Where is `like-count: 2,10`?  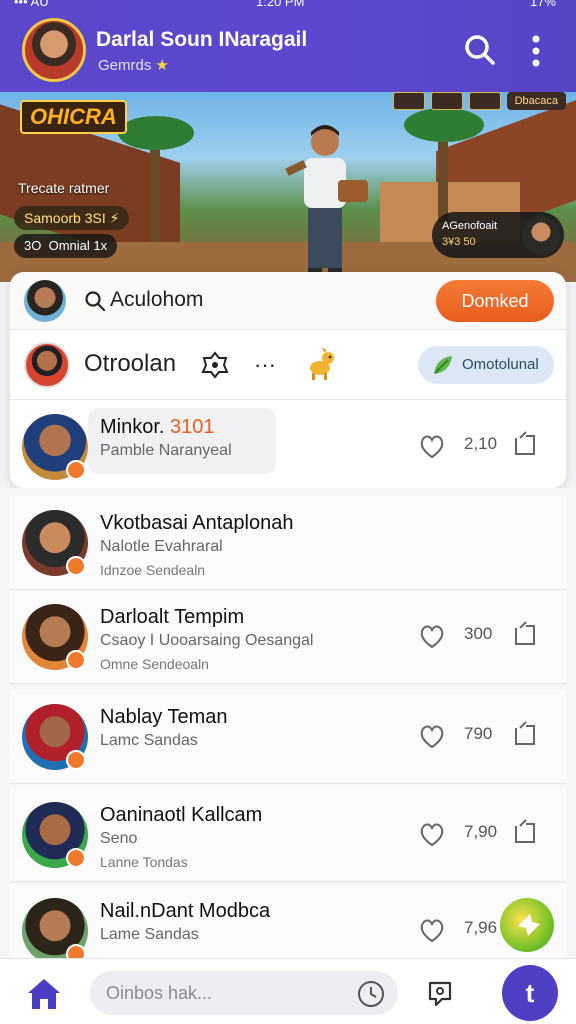
like-count: 2,10 is located at coordinates (481, 443).